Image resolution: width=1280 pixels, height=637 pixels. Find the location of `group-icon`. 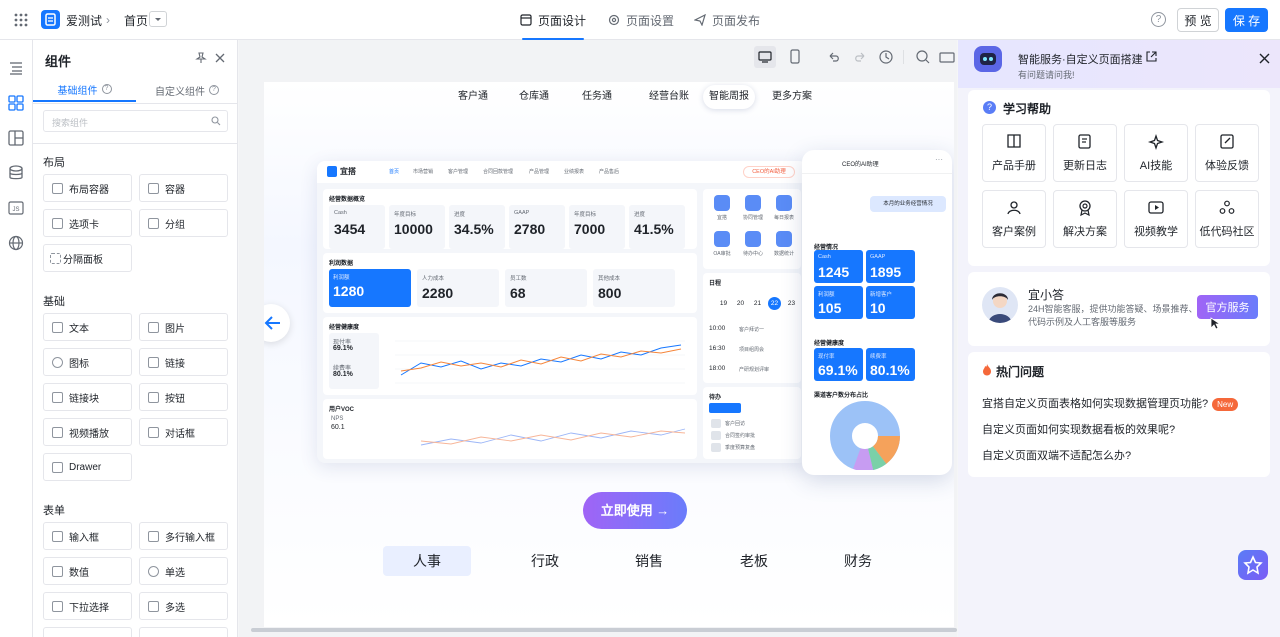

group-icon is located at coordinates (153, 223).